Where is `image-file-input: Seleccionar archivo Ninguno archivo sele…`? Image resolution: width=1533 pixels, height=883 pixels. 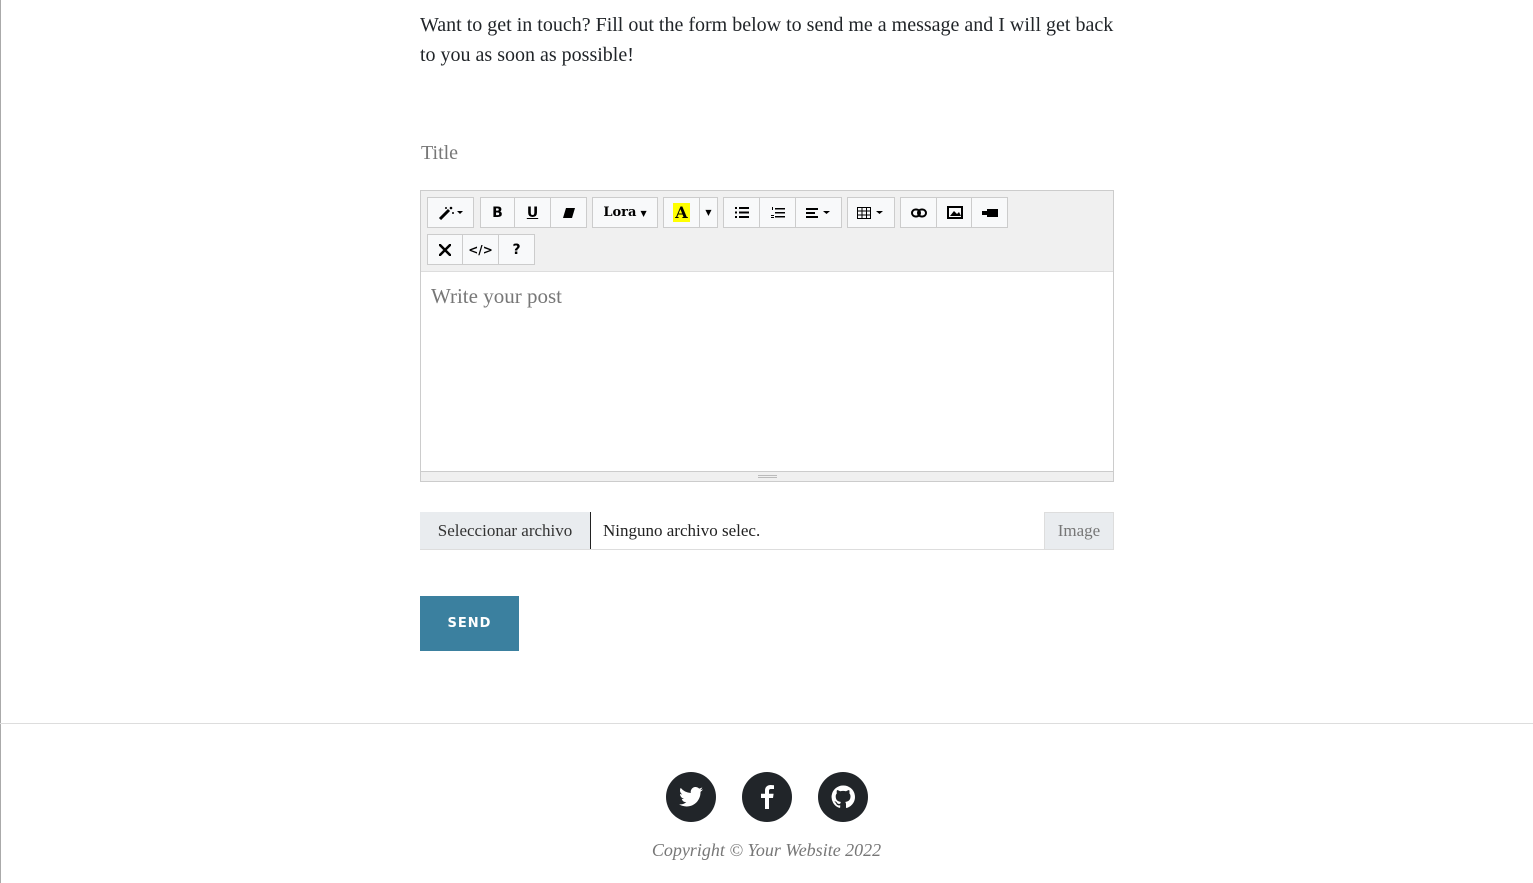
image-file-input: Seleccionar archivo Ninguno archivo sele… is located at coordinates (767, 531).